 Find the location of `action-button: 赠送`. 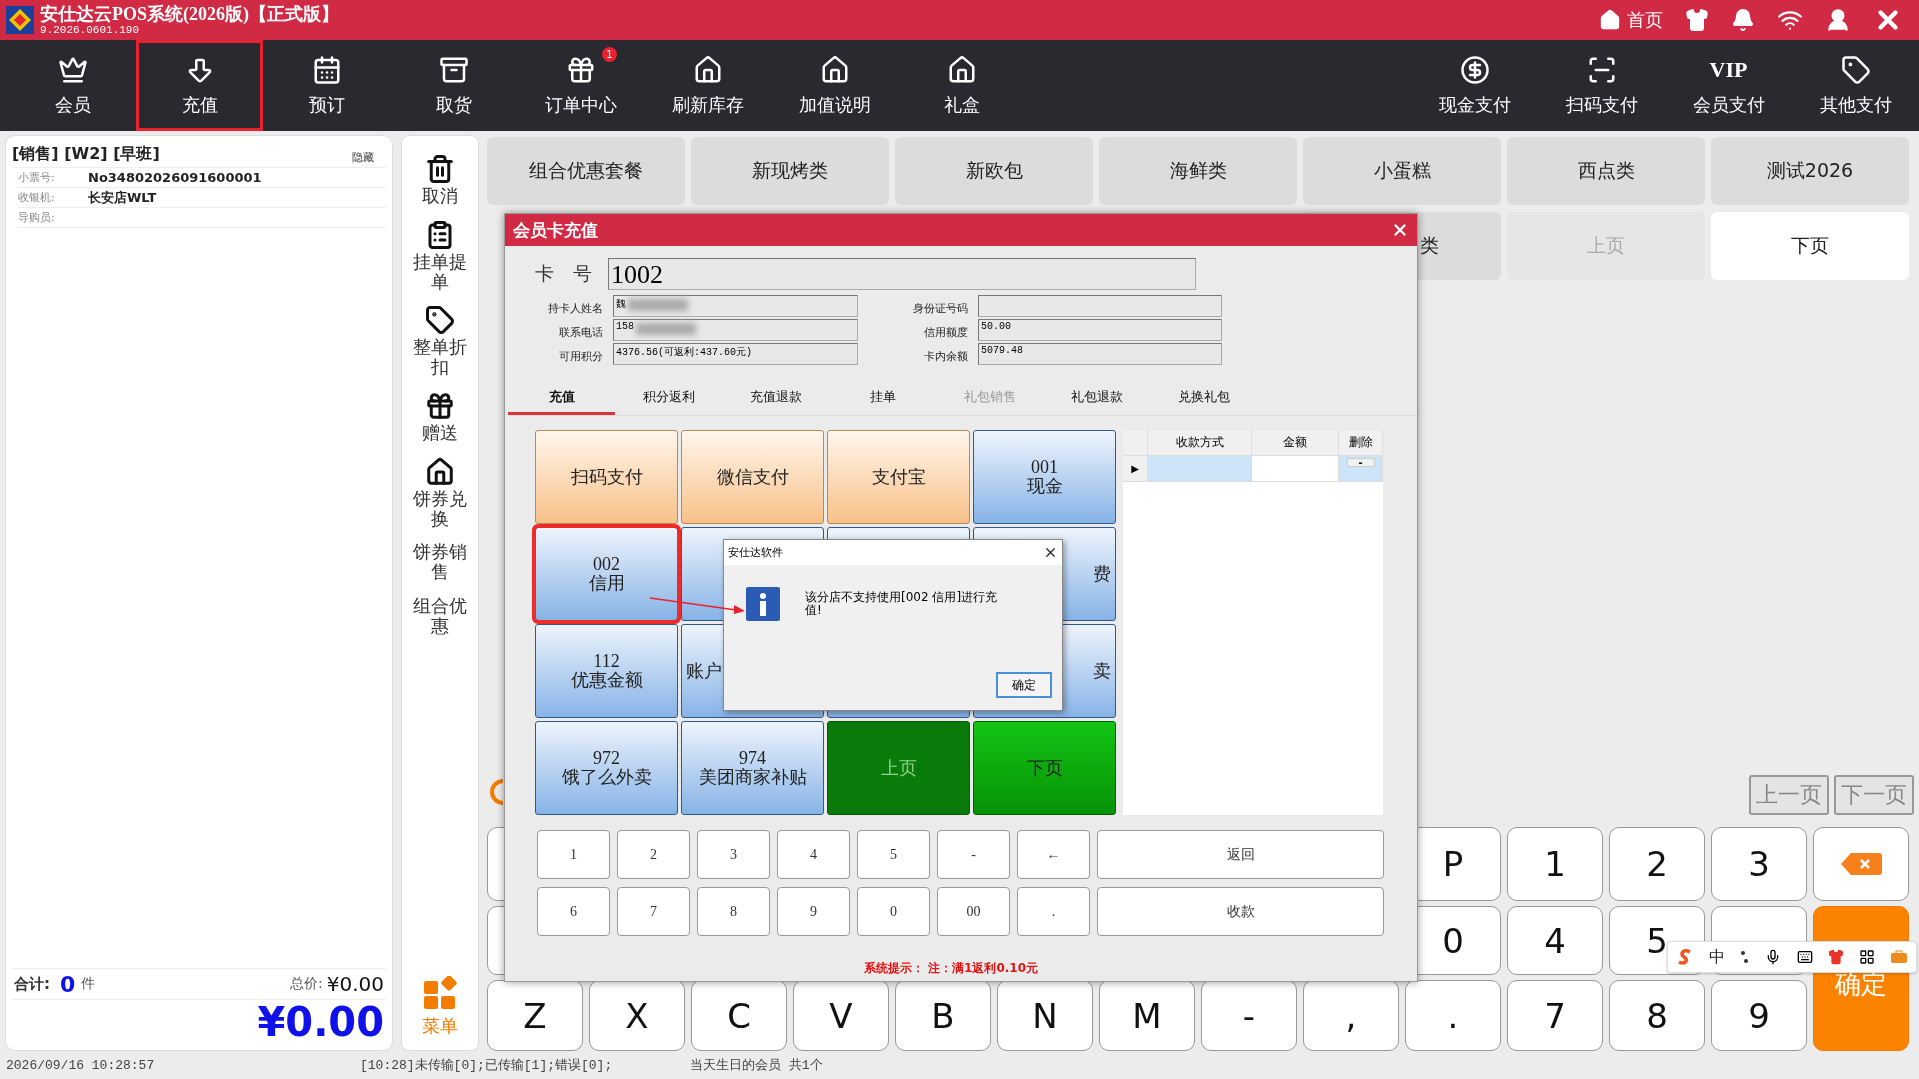

action-button: 赠送 is located at coordinates (440, 417).